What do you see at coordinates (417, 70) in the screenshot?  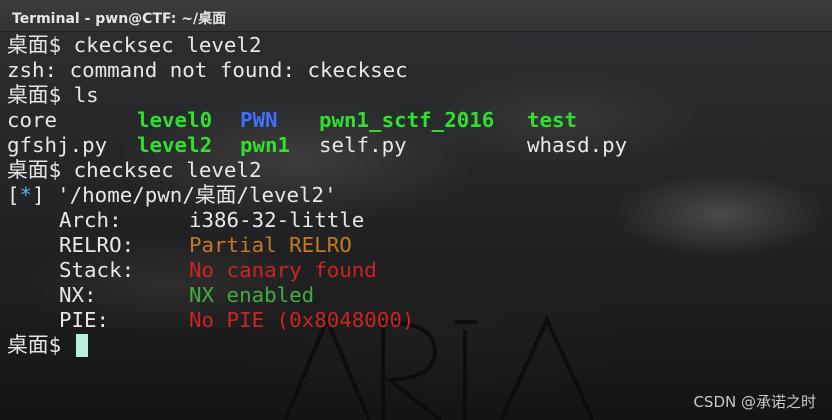 I see `error-line: zsh: command not found: ckecksec` at bounding box center [417, 70].